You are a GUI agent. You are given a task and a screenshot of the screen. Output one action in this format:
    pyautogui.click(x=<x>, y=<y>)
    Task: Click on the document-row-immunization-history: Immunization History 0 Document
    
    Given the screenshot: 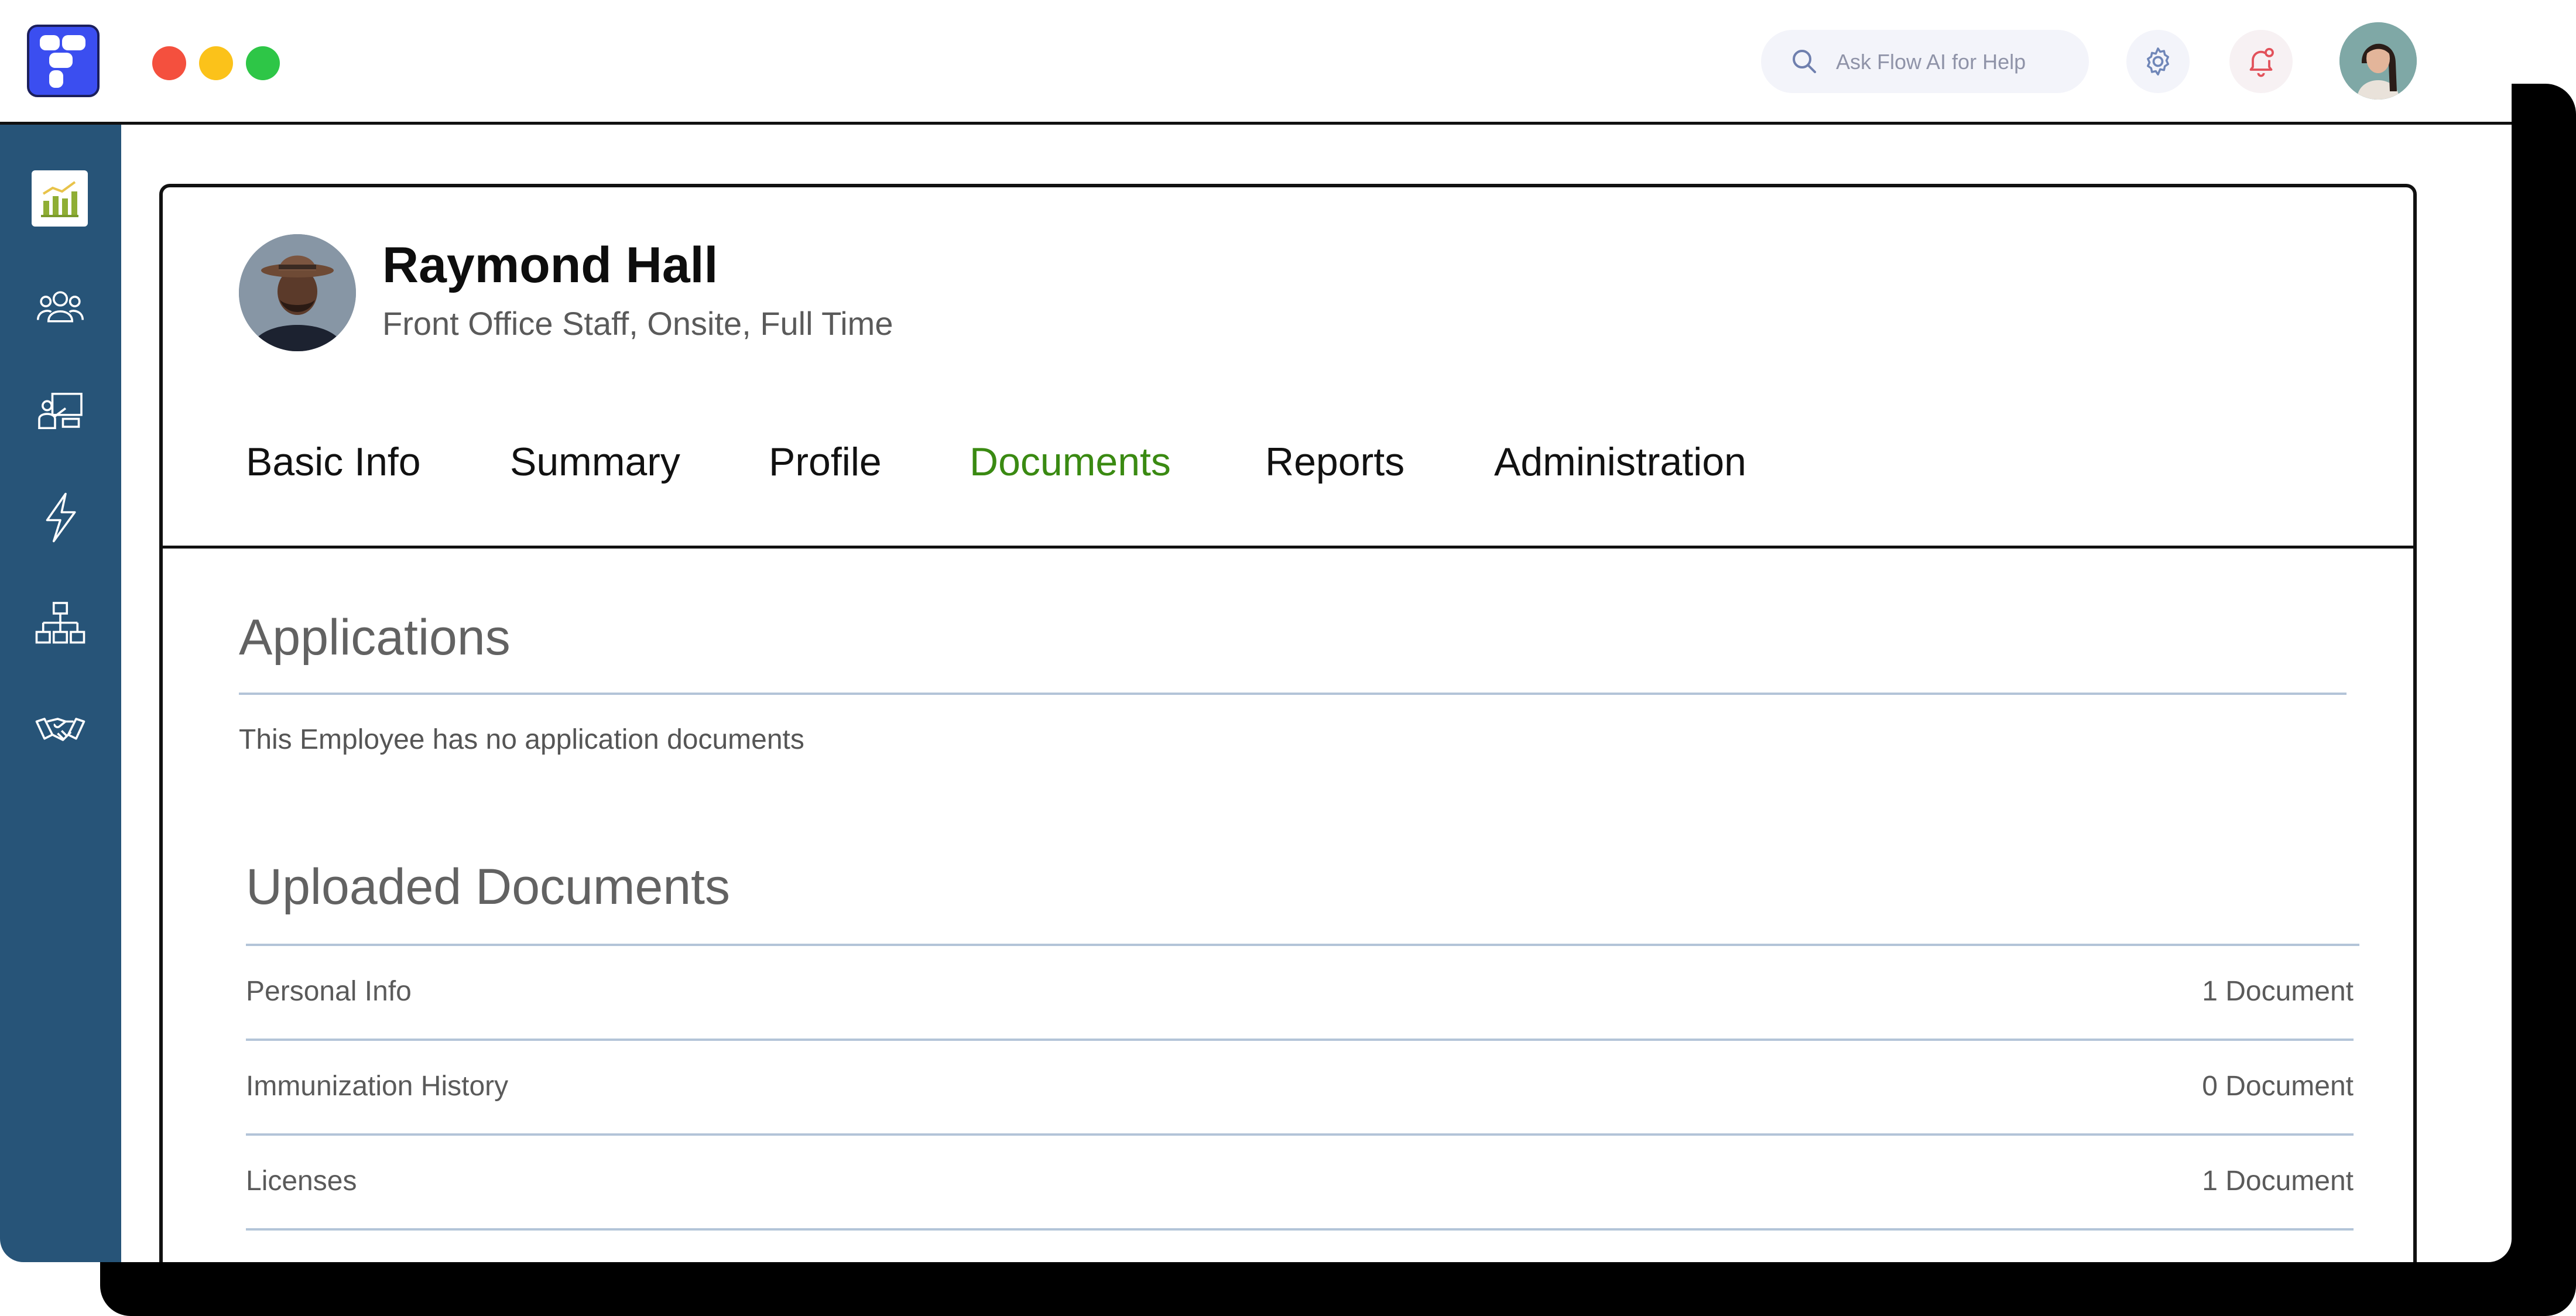 What is the action you would take?
    pyautogui.click(x=1300, y=1088)
    